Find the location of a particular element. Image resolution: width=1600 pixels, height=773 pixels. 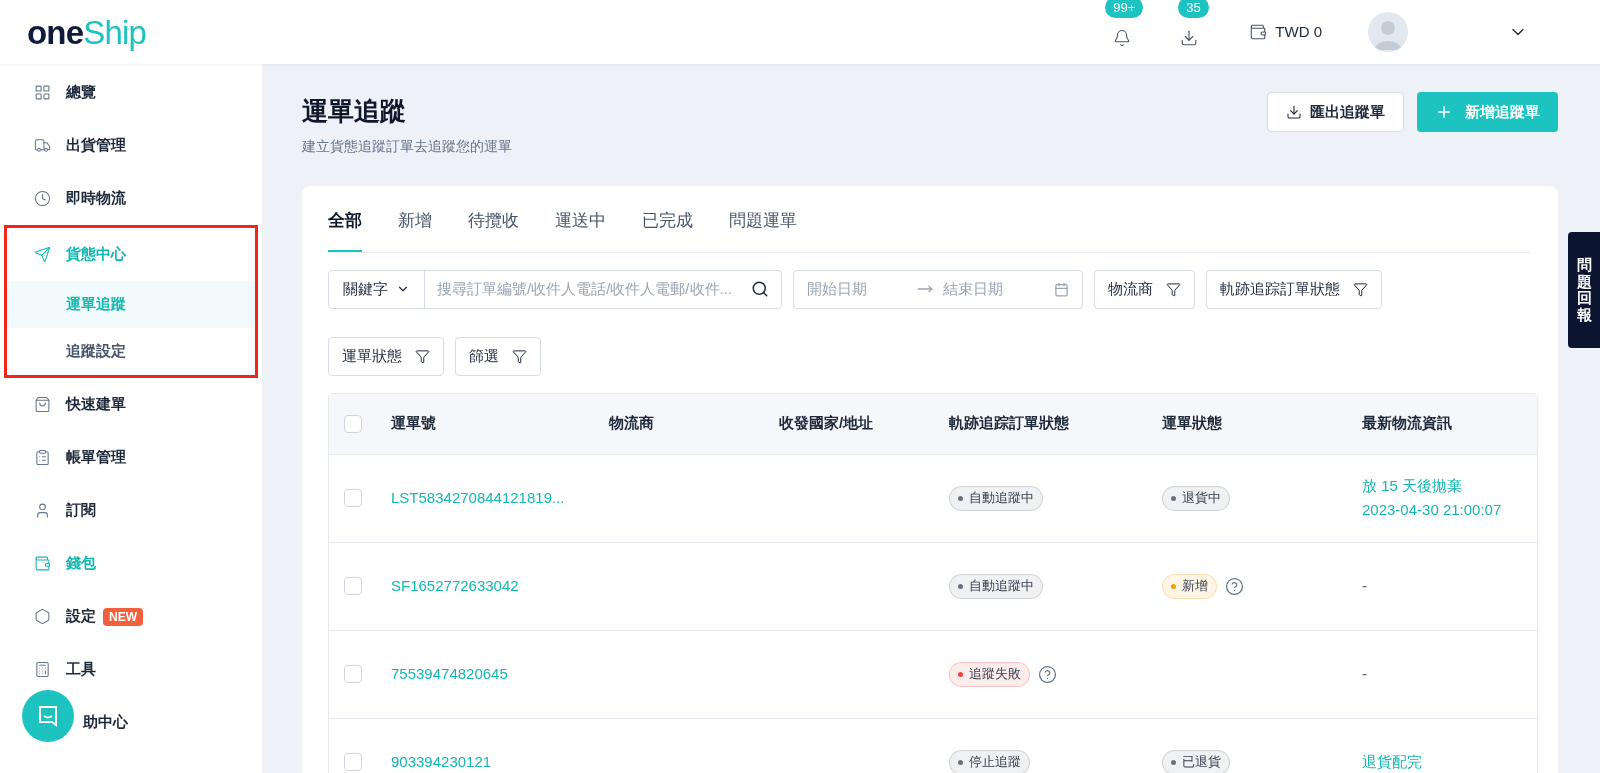

sidebar-item: 助中心 is located at coordinates (131, 722).